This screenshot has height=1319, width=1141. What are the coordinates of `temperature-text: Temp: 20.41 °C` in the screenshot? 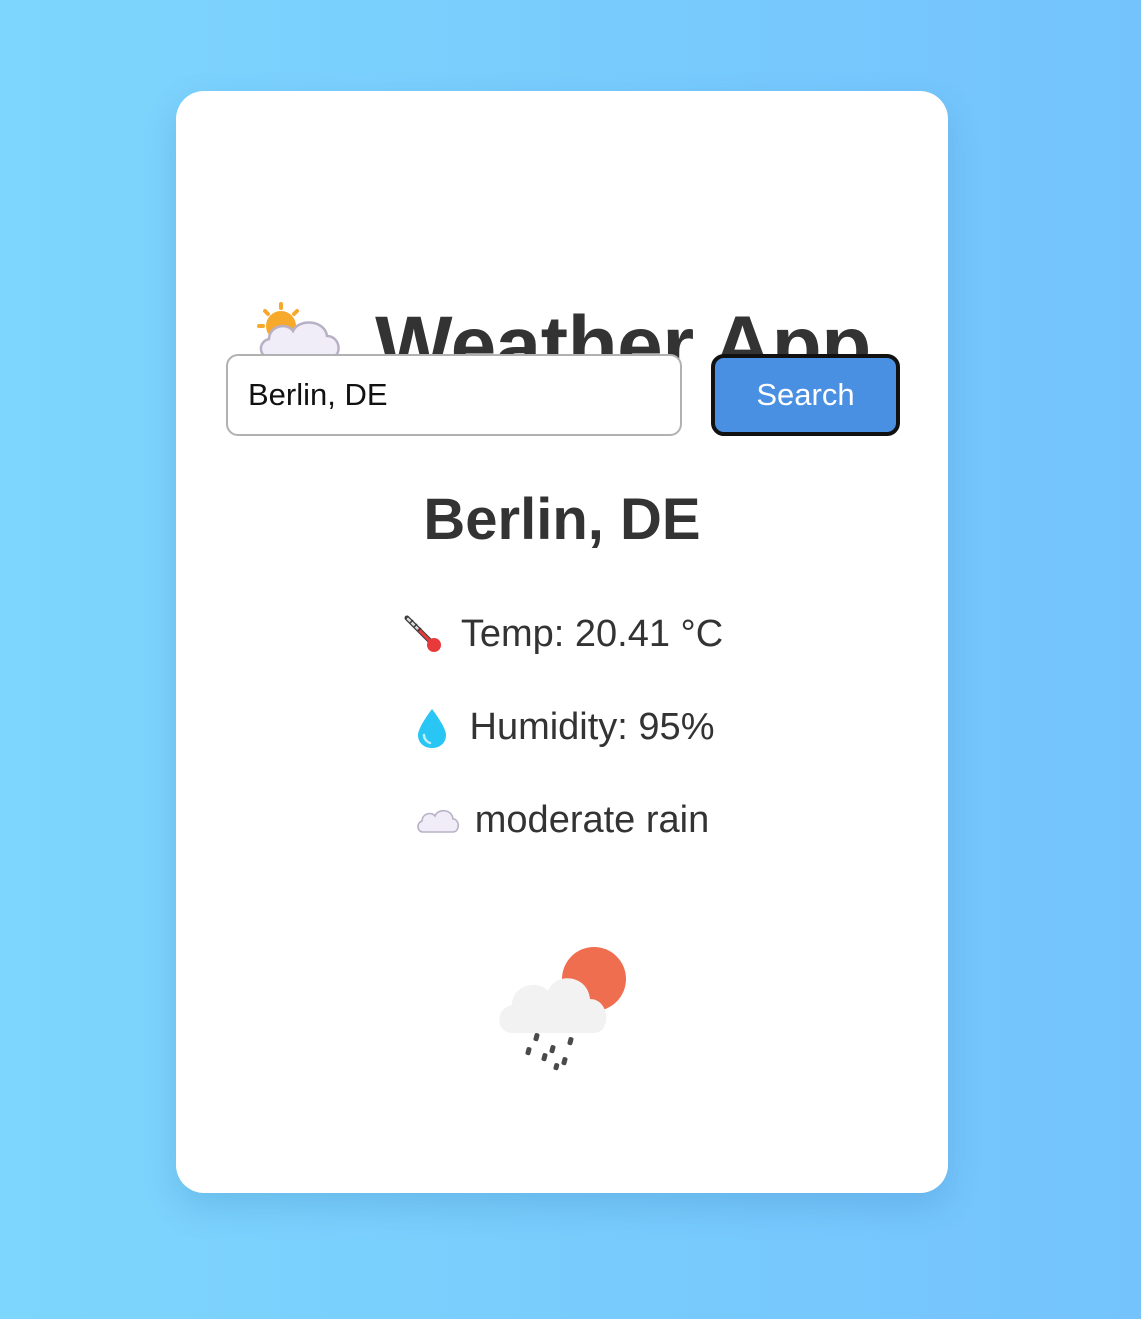 It's located at (592, 633).